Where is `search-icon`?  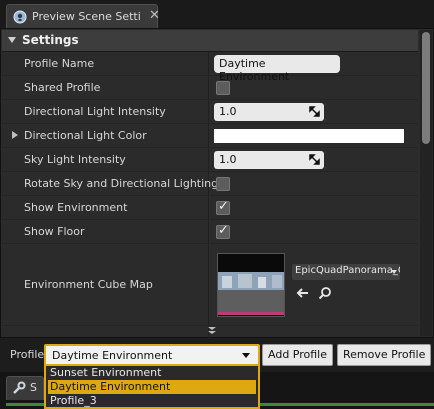 search-icon is located at coordinates (325, 293).